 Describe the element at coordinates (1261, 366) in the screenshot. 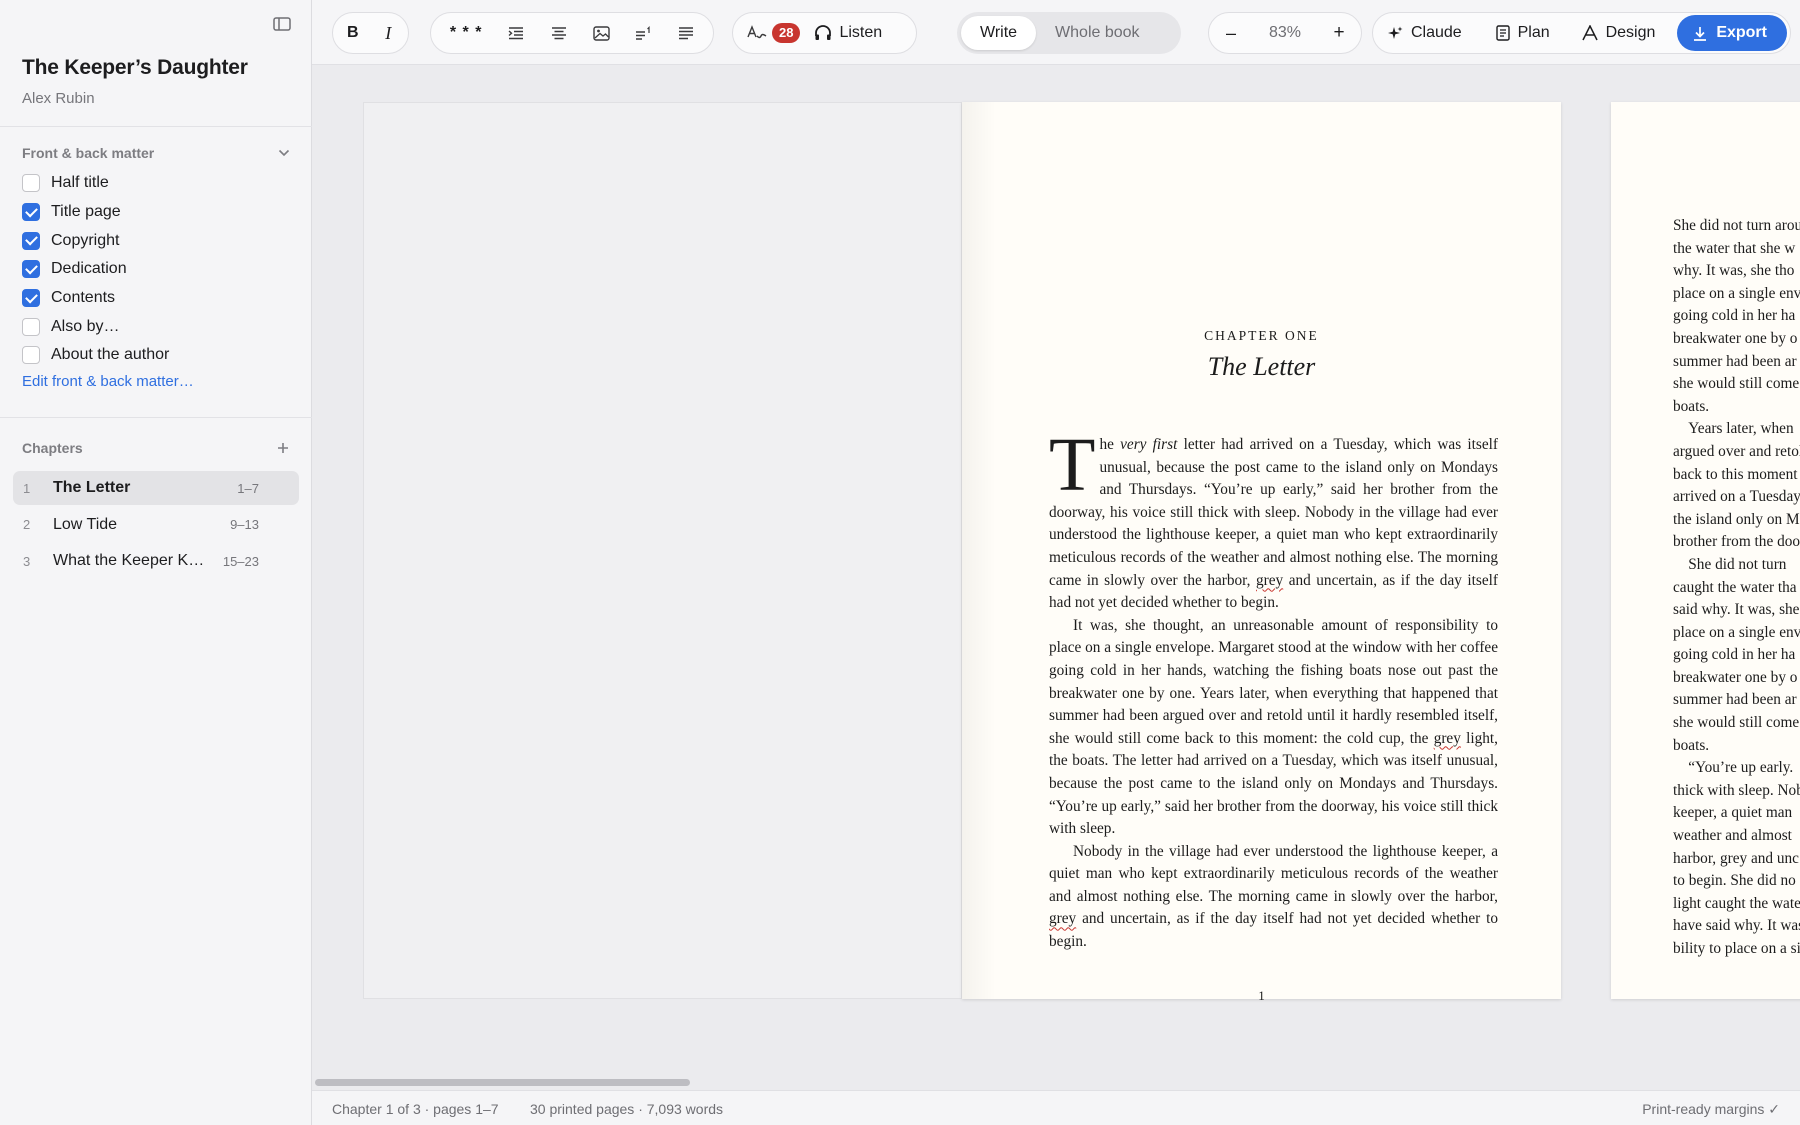

I see `chapter-title: The Letter` at that location.